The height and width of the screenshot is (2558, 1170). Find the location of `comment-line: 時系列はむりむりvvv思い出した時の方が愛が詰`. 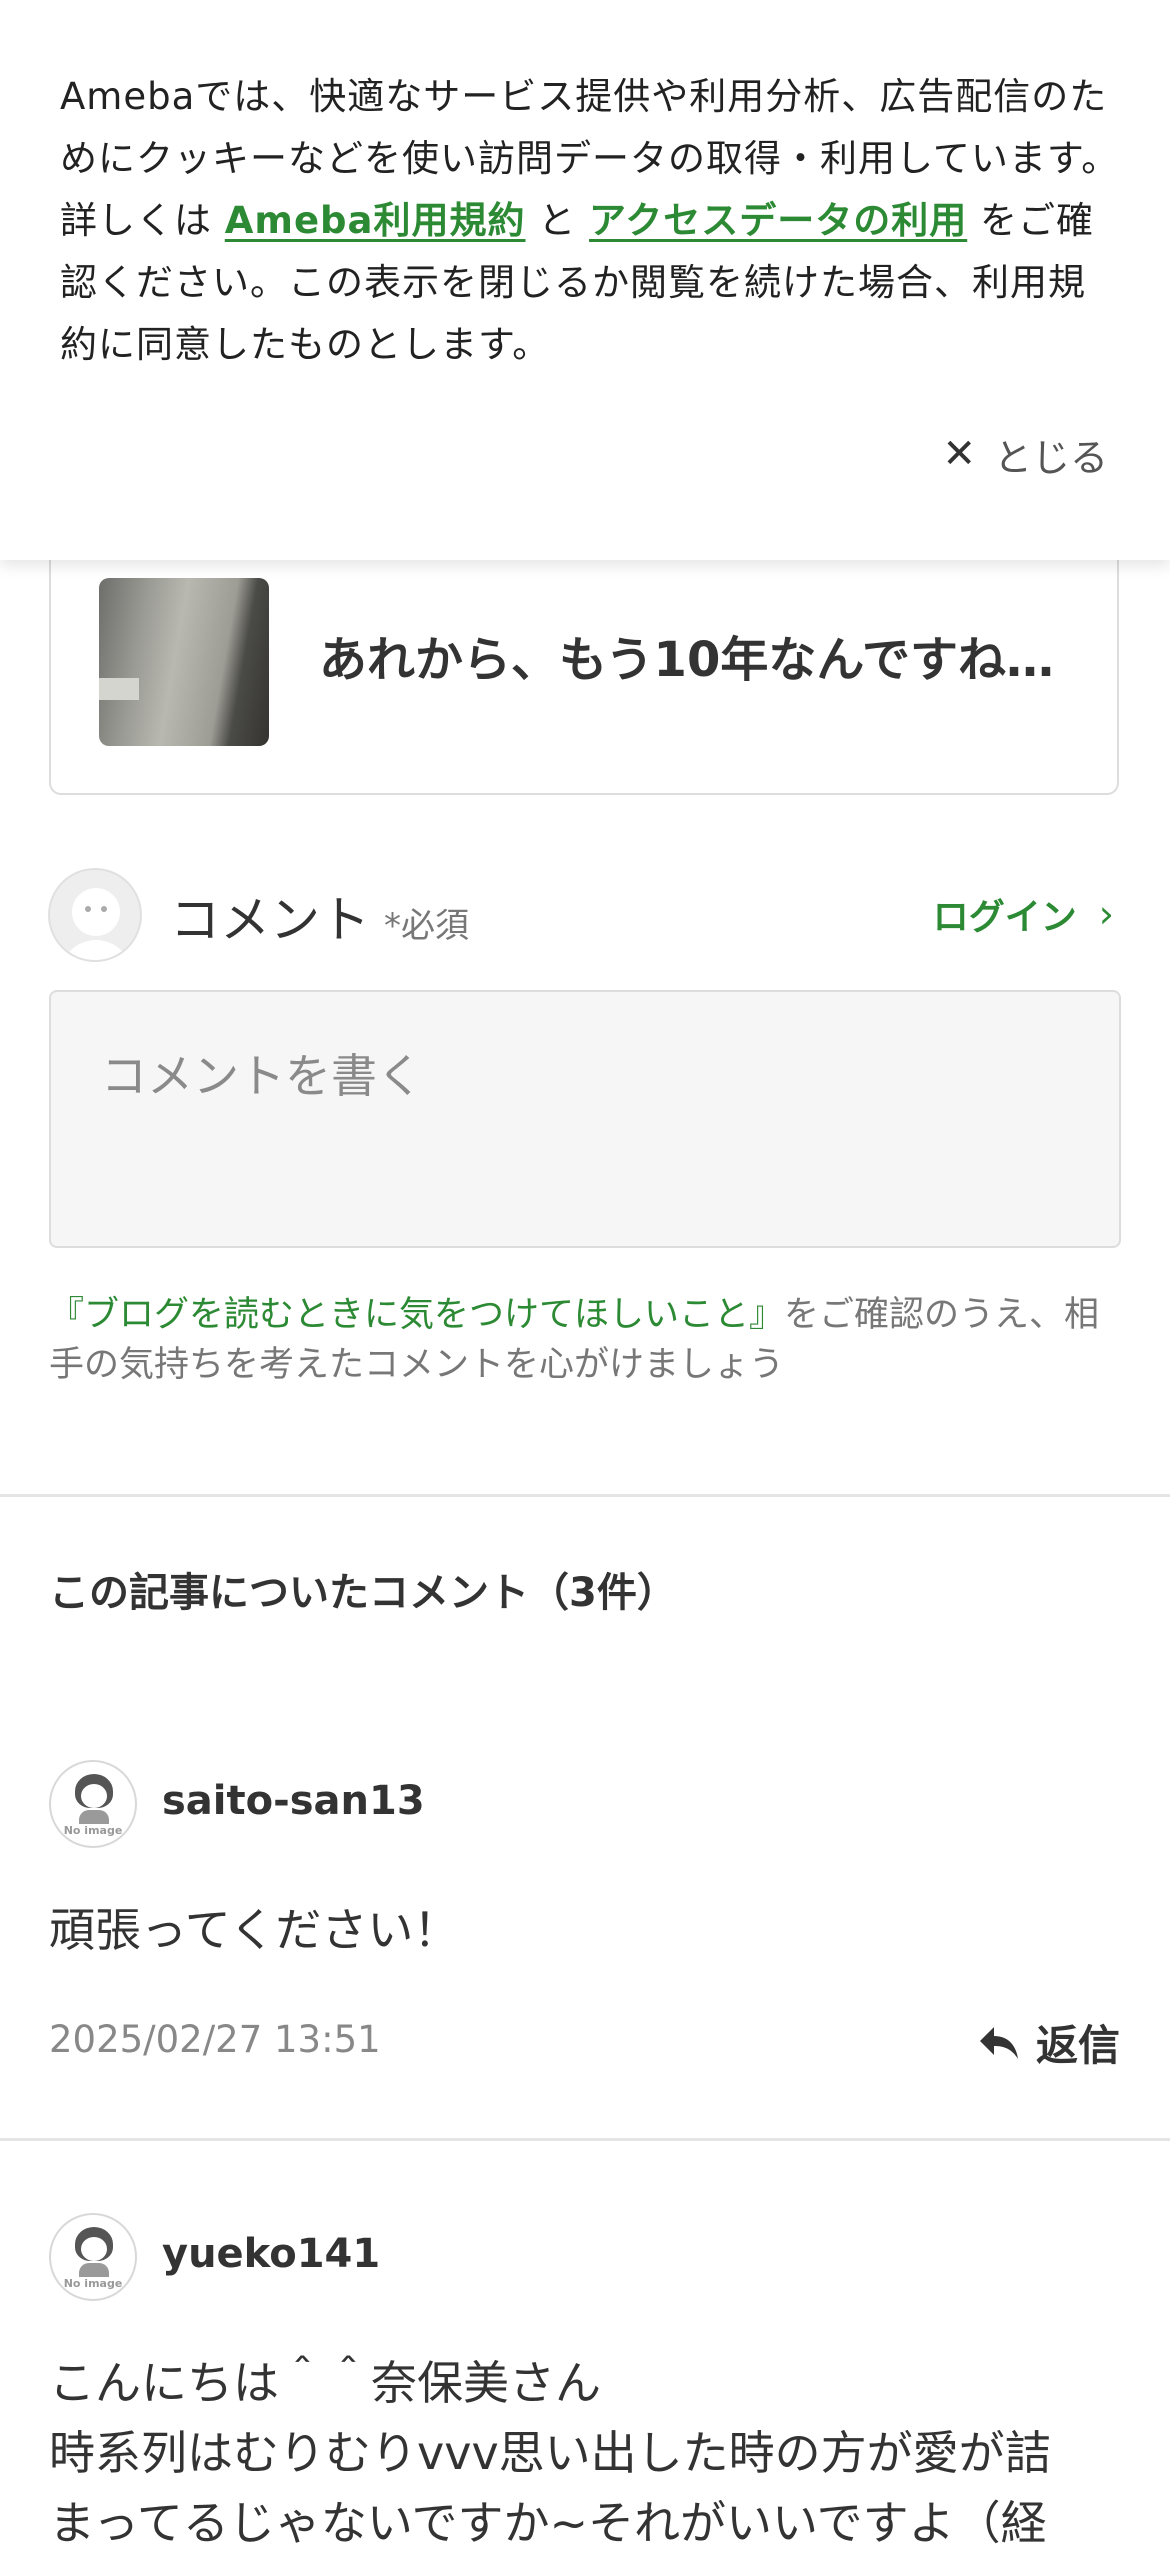

comment-line: 時系列はむりむりvvv思い出した時の方が愛が詰 is located at coordinates (550, 2453).